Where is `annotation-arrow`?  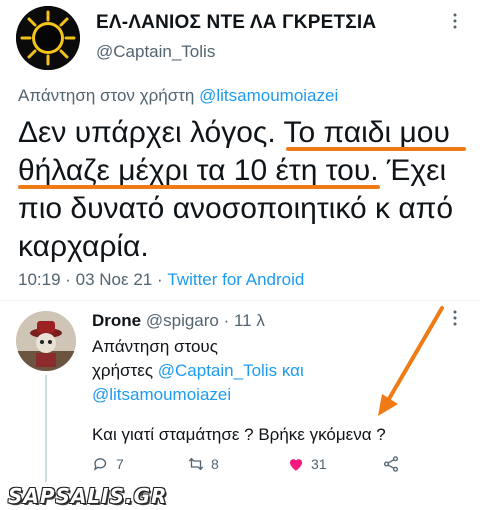 annotation-arrow is located at coordinates (411, 361).